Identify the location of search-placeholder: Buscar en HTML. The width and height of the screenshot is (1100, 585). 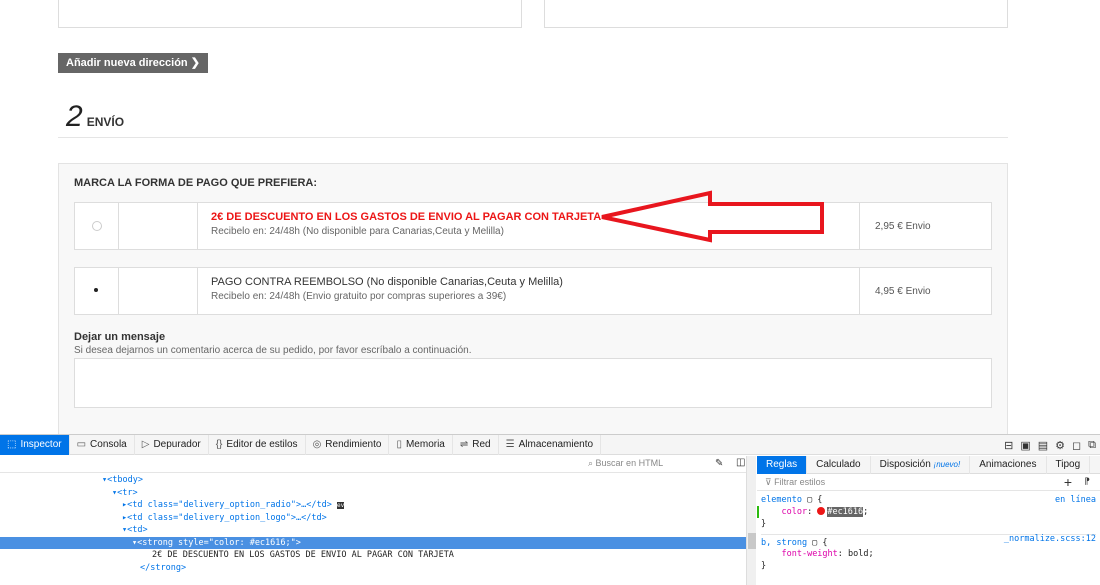
(629, 463).